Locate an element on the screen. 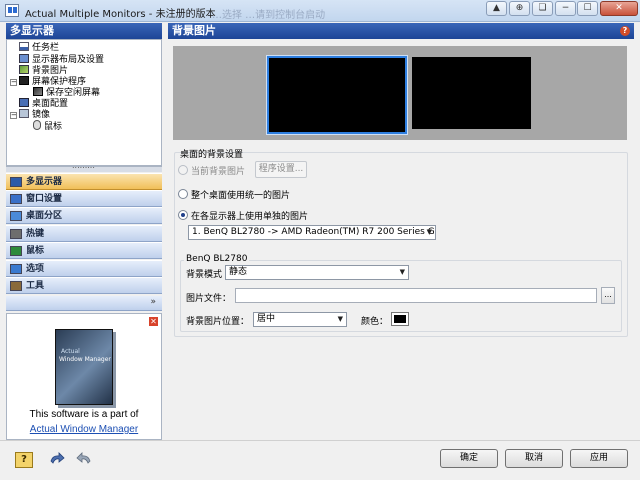 This screenshot has height=480, width=640. desktop-profile-icon is located at coordinates (24, 102).